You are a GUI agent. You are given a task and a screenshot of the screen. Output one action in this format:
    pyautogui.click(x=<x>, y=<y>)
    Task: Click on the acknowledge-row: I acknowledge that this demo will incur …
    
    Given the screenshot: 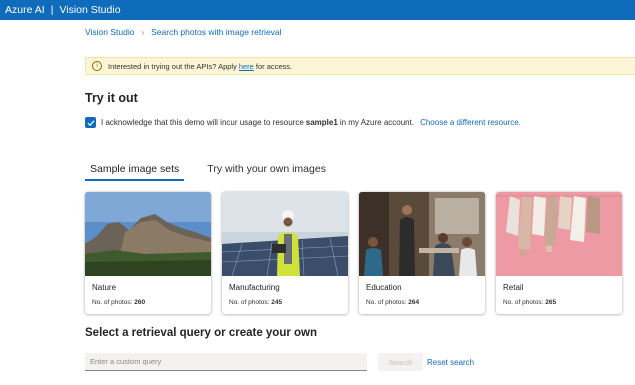 What is the action you would take?
    pyautogui.click(x=303, y=122)
    